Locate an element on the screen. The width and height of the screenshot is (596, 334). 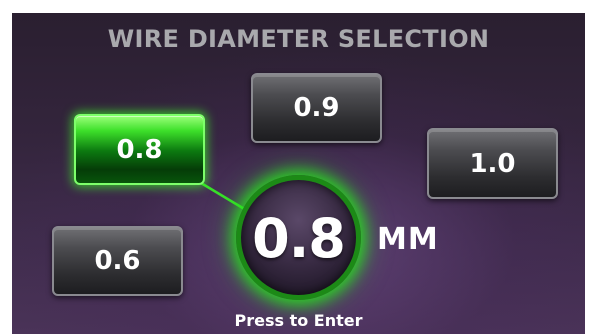
option-0-9-button: 0.9 is located at coordinates (316, 108).